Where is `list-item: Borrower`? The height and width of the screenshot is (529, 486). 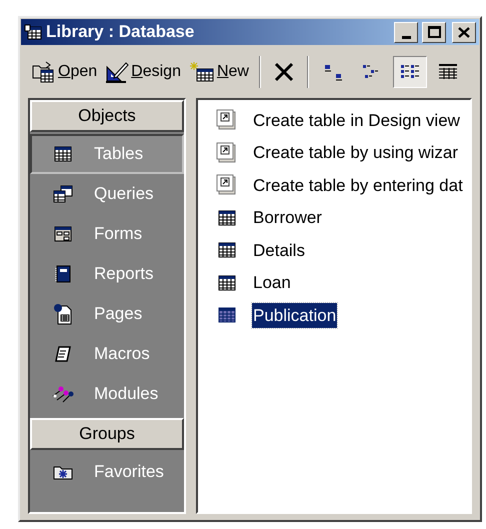 list-item: Borrower is located at coordinates (287, 217).